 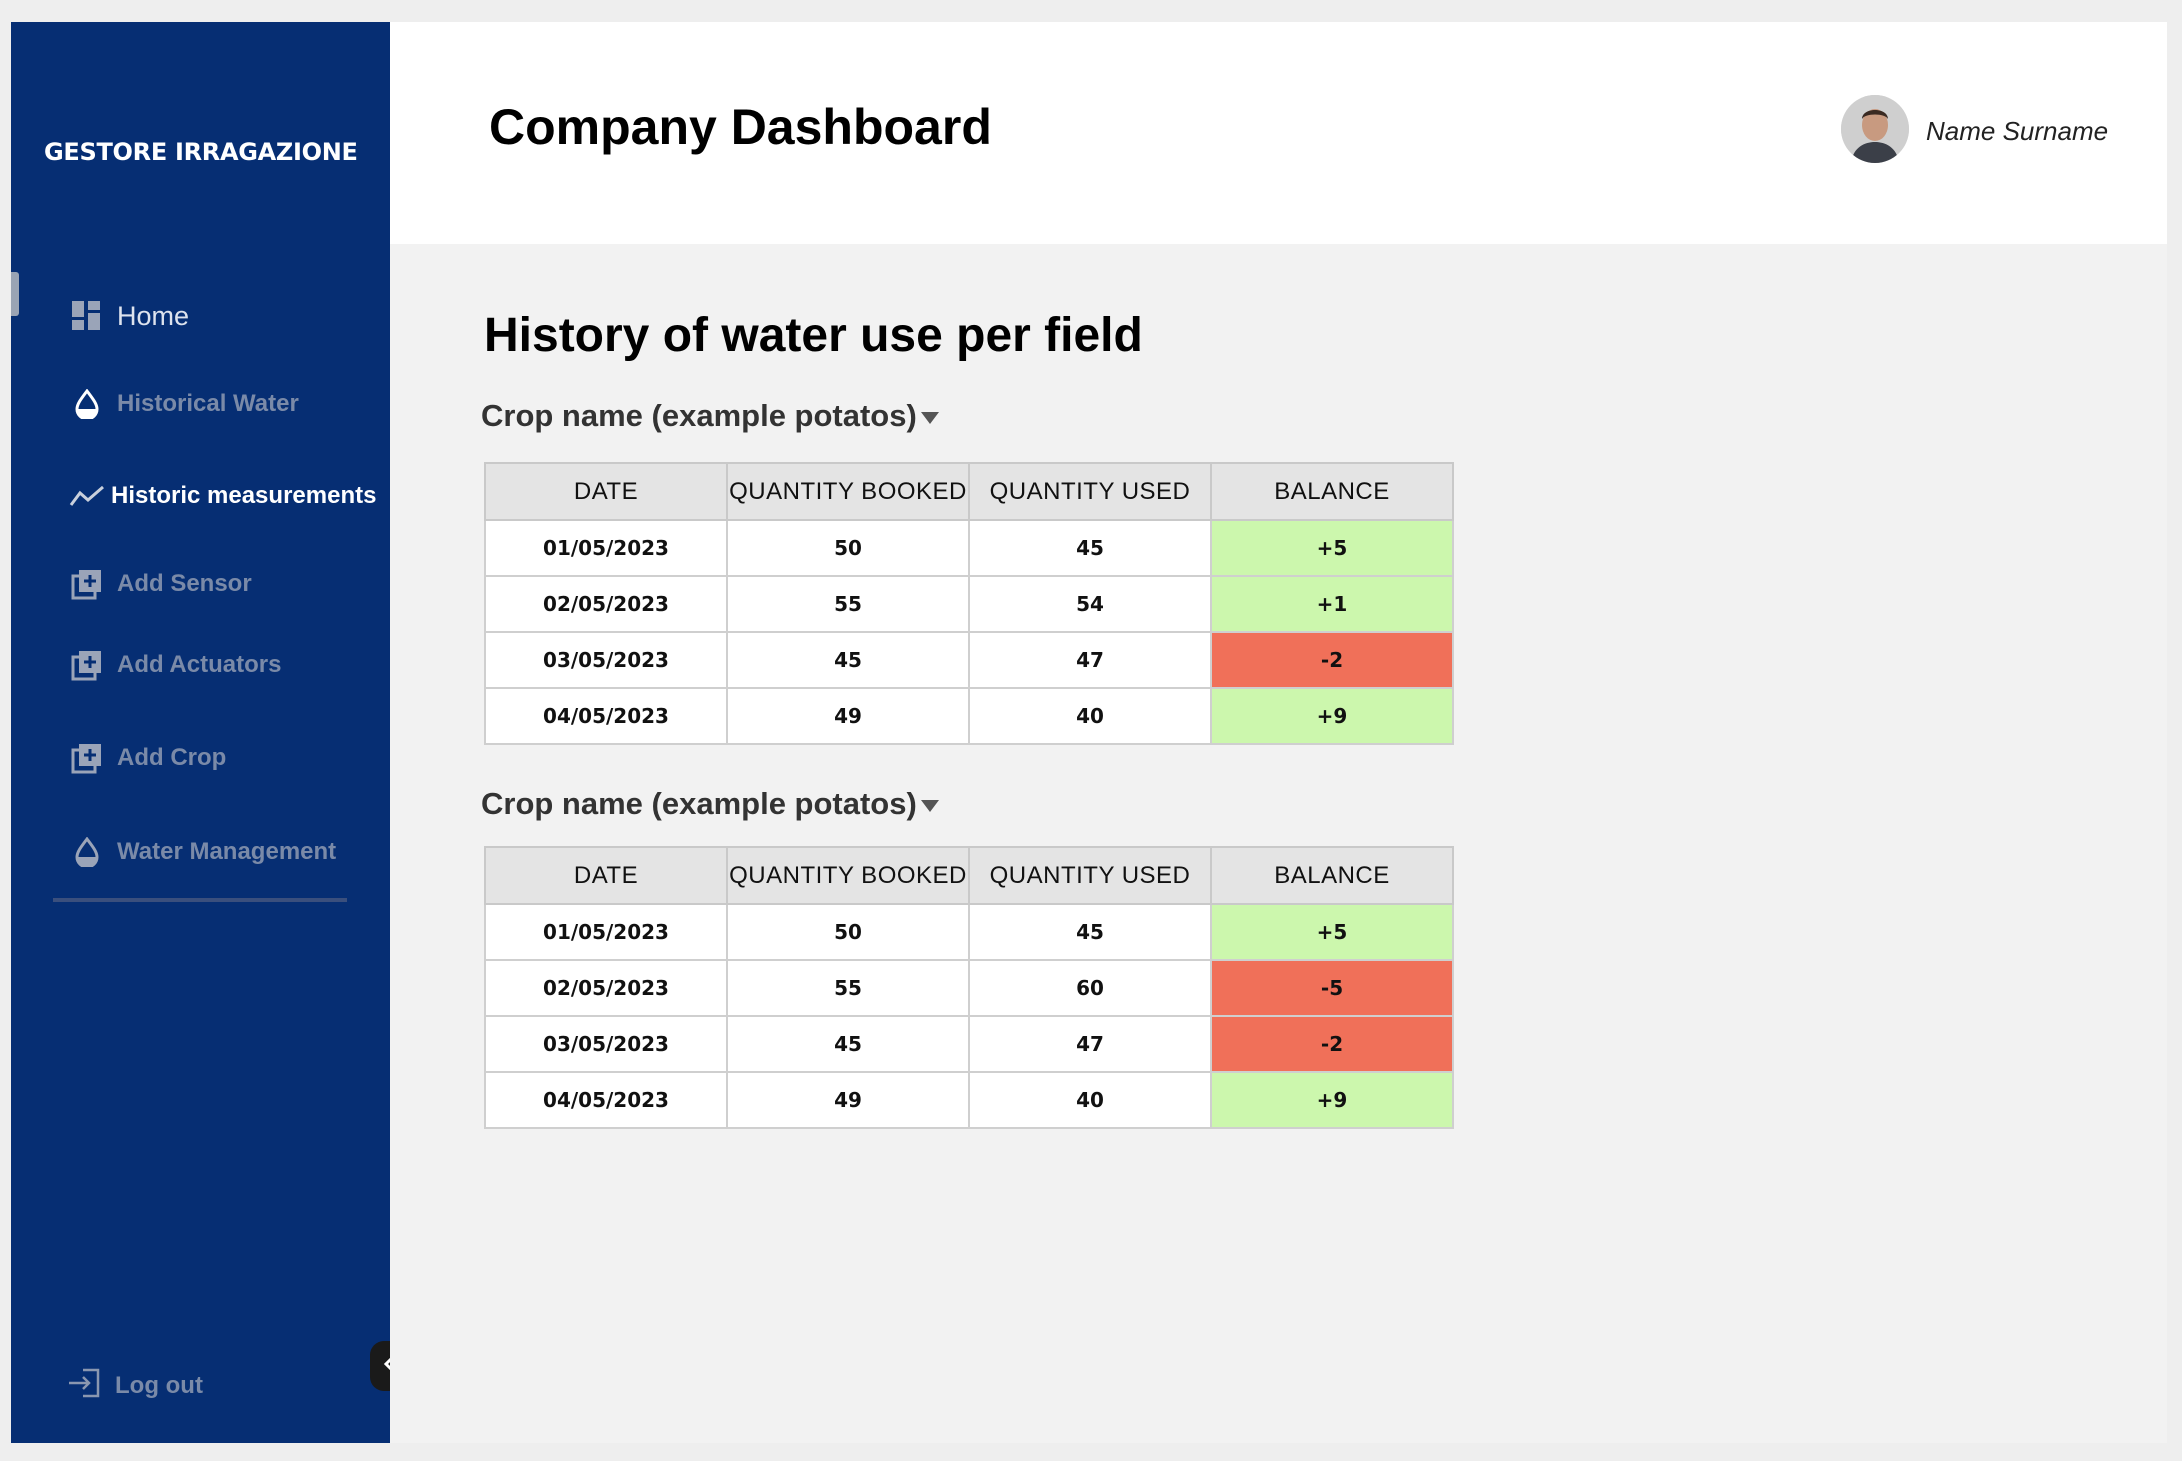 I want to click on cell-balance: -5, so click(x=1332, y=988).